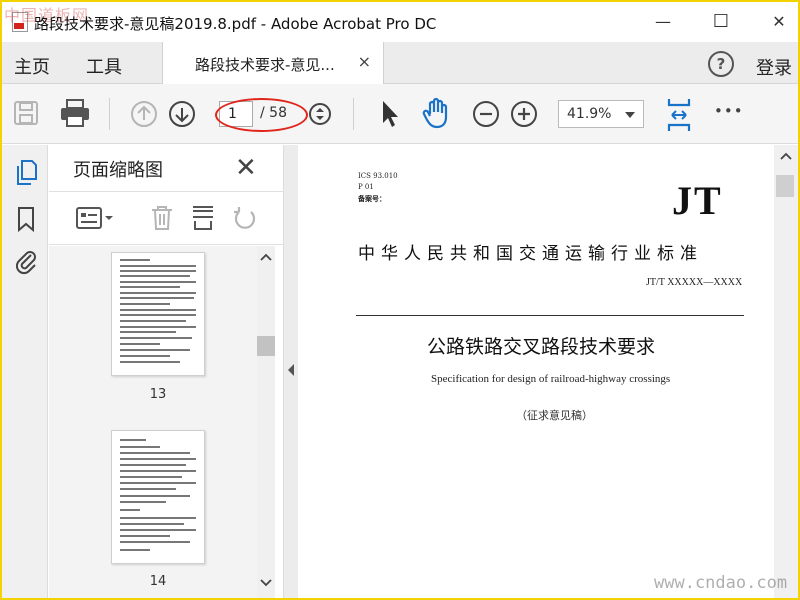 The width and height of the screenshot is (800, 600). What do you see at coordinates (400, 63) in the screenshot?
I see `tab-bar: 主页 工具 路段技术要求-意见... × ? 登录` at bounding box center [400, 63].